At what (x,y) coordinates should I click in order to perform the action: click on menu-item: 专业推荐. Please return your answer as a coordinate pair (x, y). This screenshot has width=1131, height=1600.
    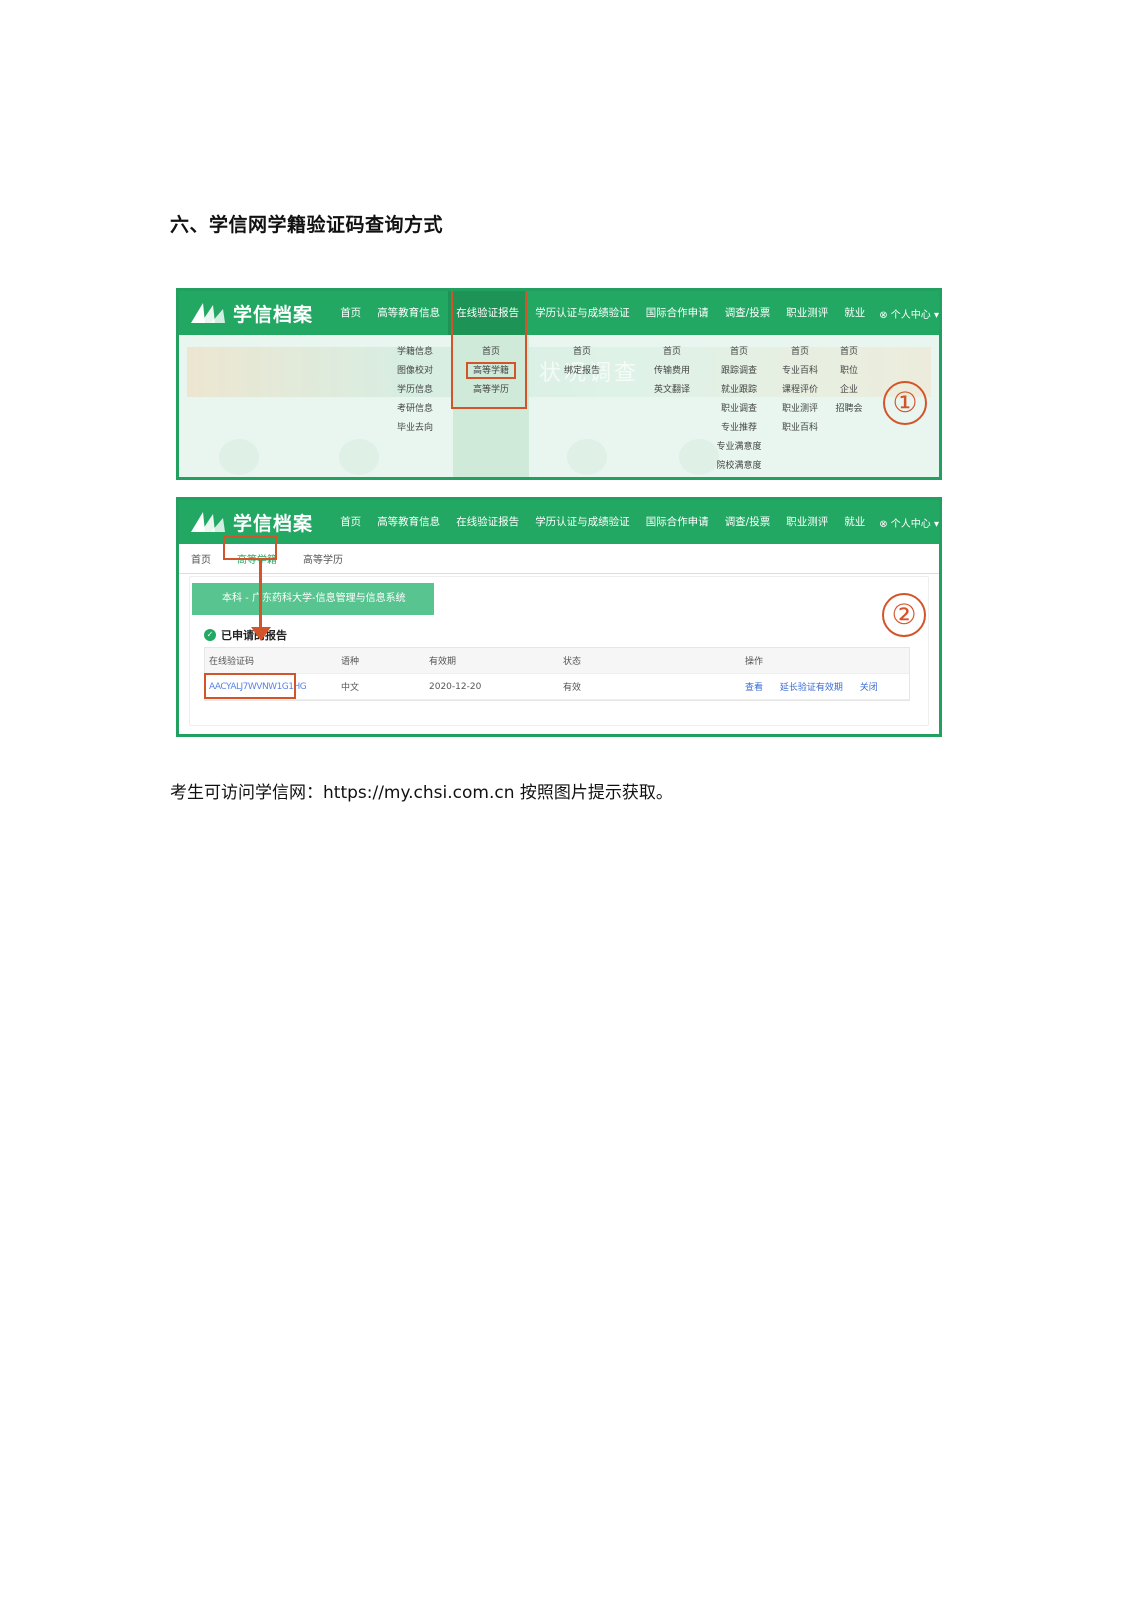
    Looking at the image, I should click on (739, 428).